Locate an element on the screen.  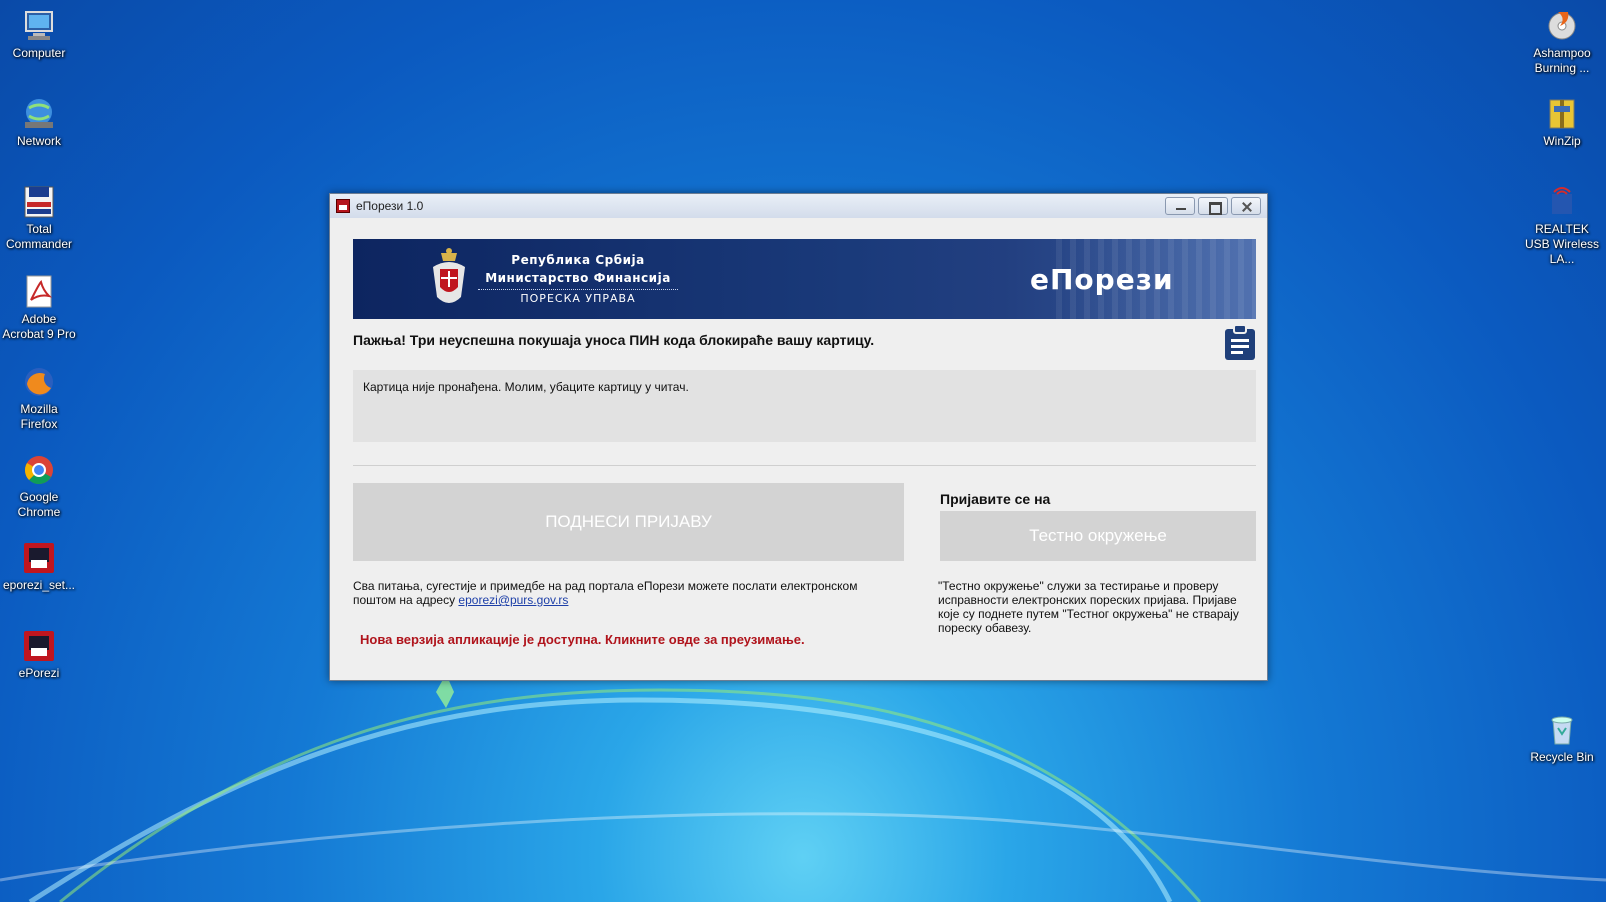
banner-line-3: ПОРЕСКА УПРАВА is located at coordinates (578, 298).